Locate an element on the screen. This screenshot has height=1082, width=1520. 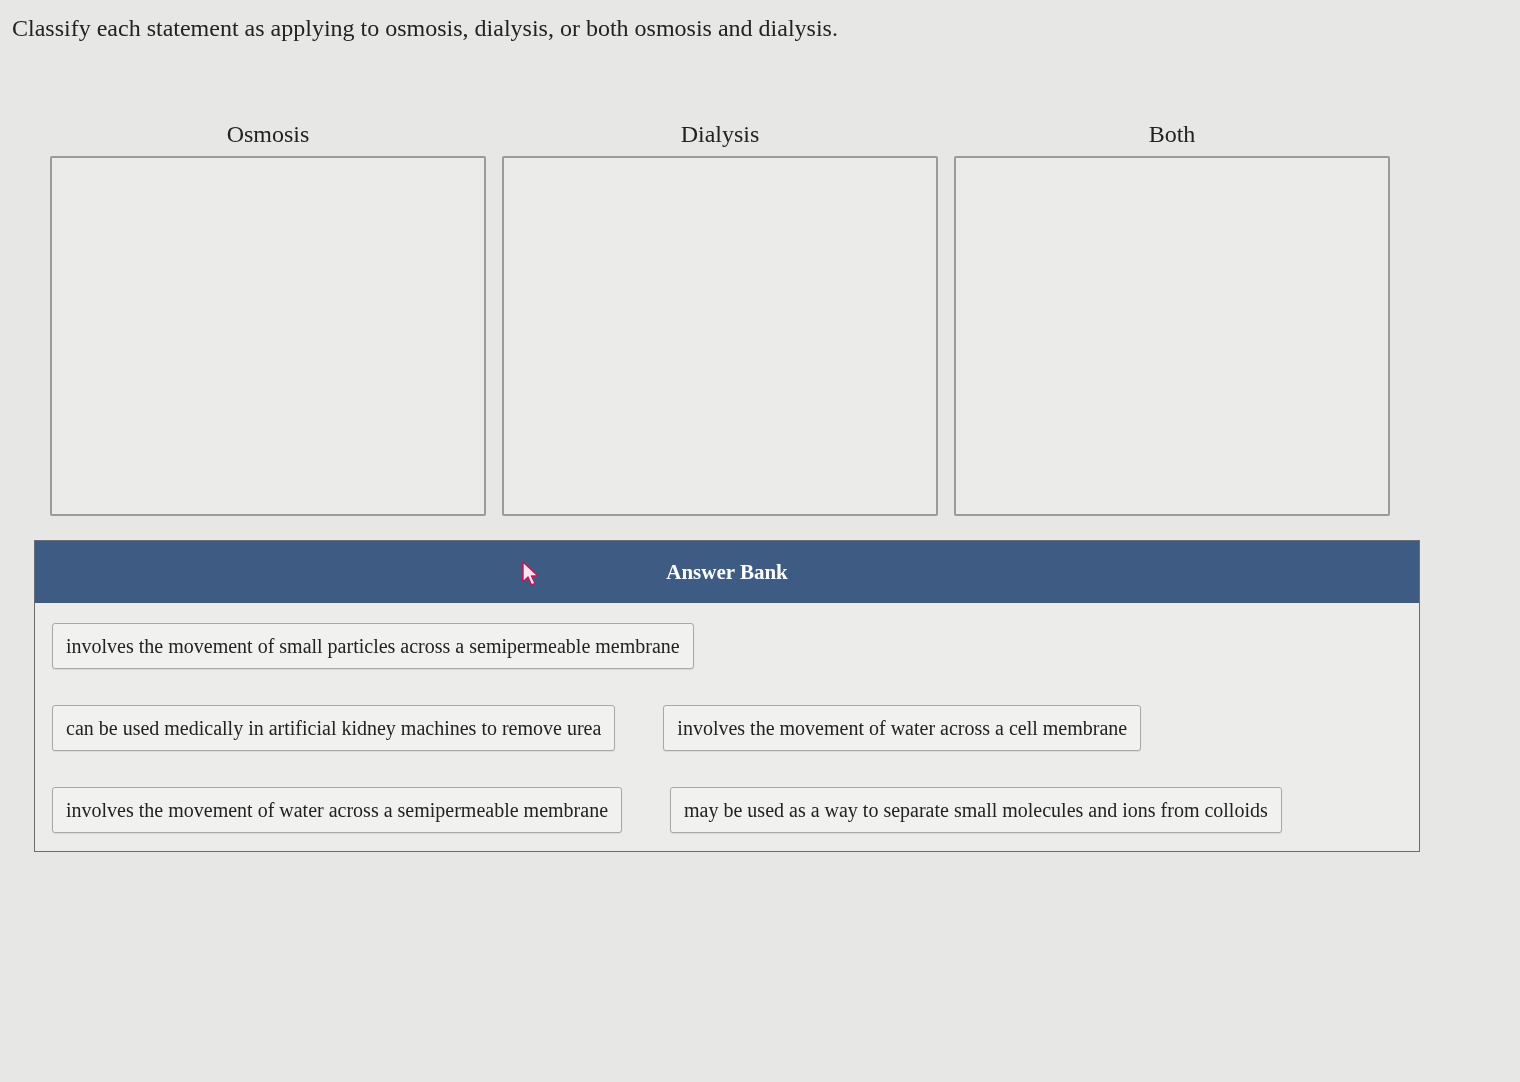
answer-chip: involves the movement of water across a cell membrane is located at coordinates (902, 728).